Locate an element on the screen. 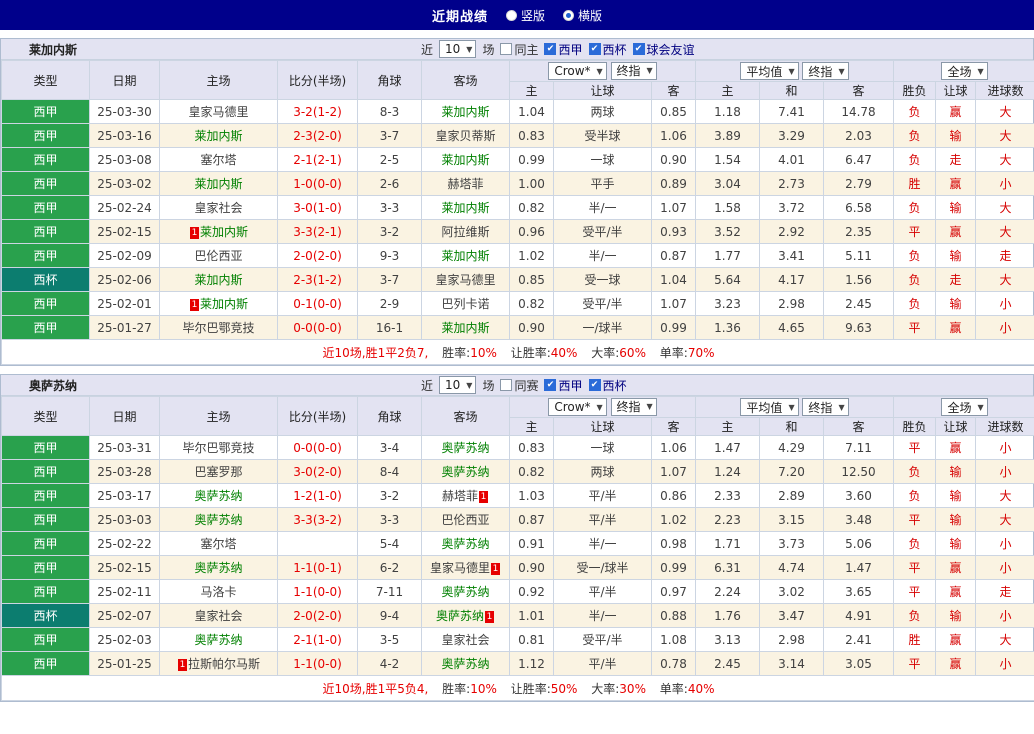  team-name-link: 阿拉维斯 is located at coordinates (465, 232).